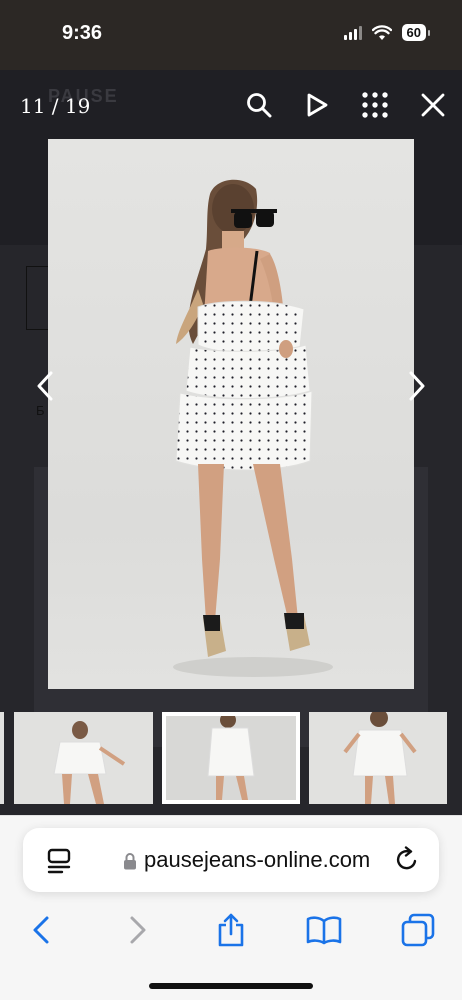 This screenshot has height=1000, width=462. I want to click on bookmarks-button, so click(324, 930).